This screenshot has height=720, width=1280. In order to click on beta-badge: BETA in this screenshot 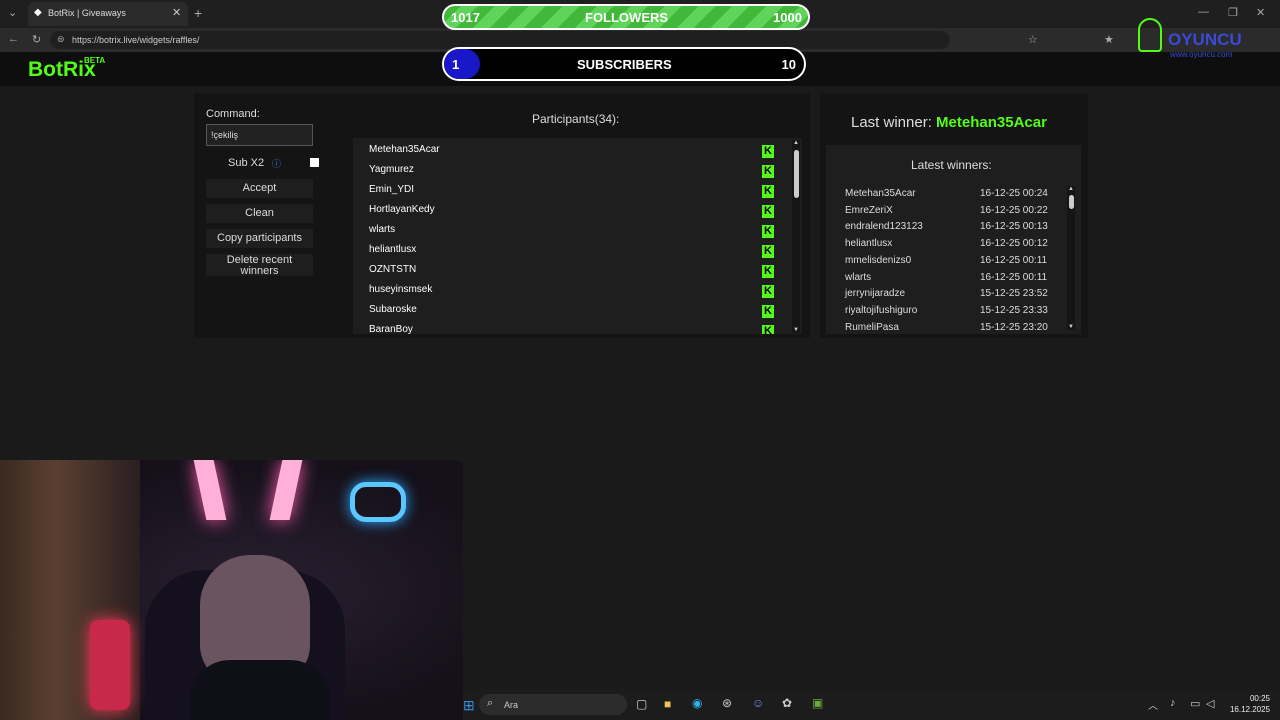, I will do `click(95, 60)`.